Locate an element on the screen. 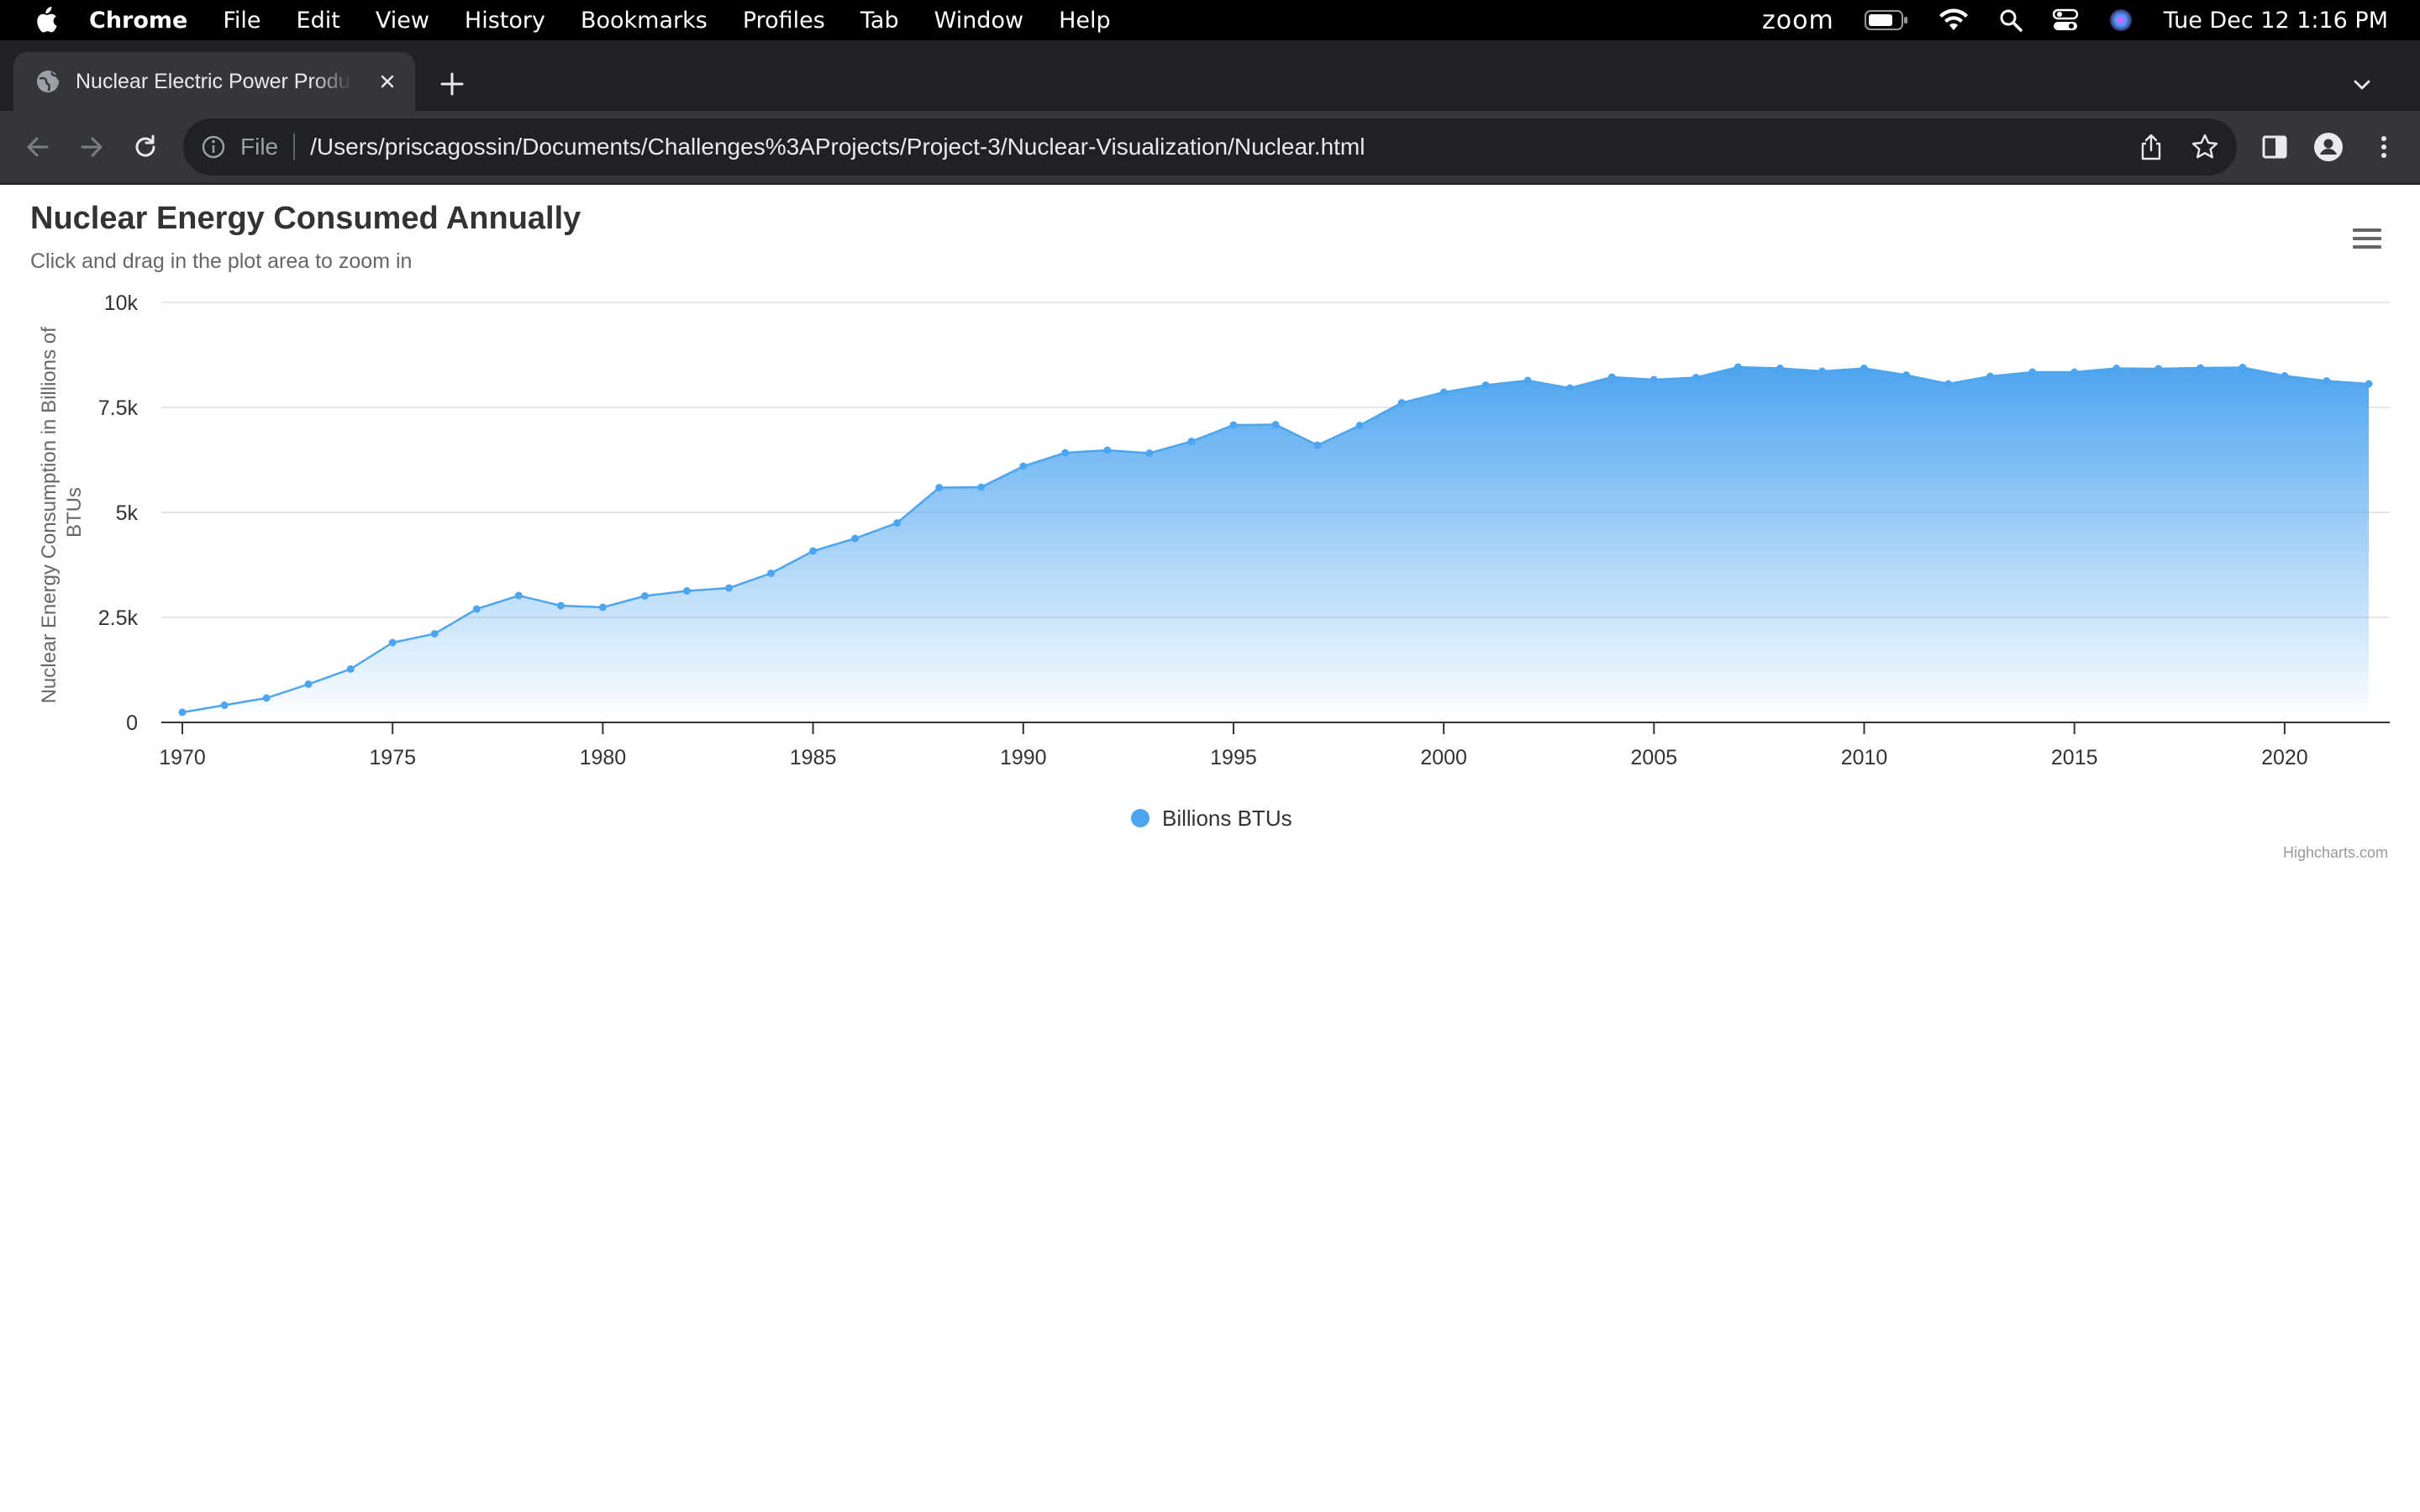 The height and width of the screenshot is (1512, 2420). menu-tab: Tab is located at coordinates (879, 21).